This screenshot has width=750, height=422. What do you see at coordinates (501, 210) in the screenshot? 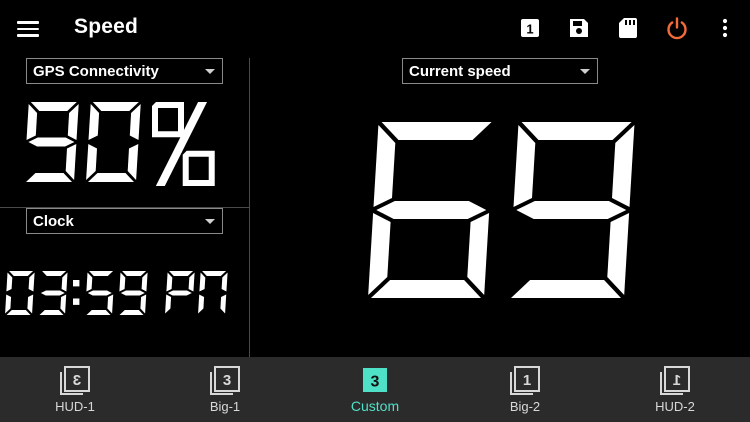
I see `current-speed-value` at bounding box center [501, 210].